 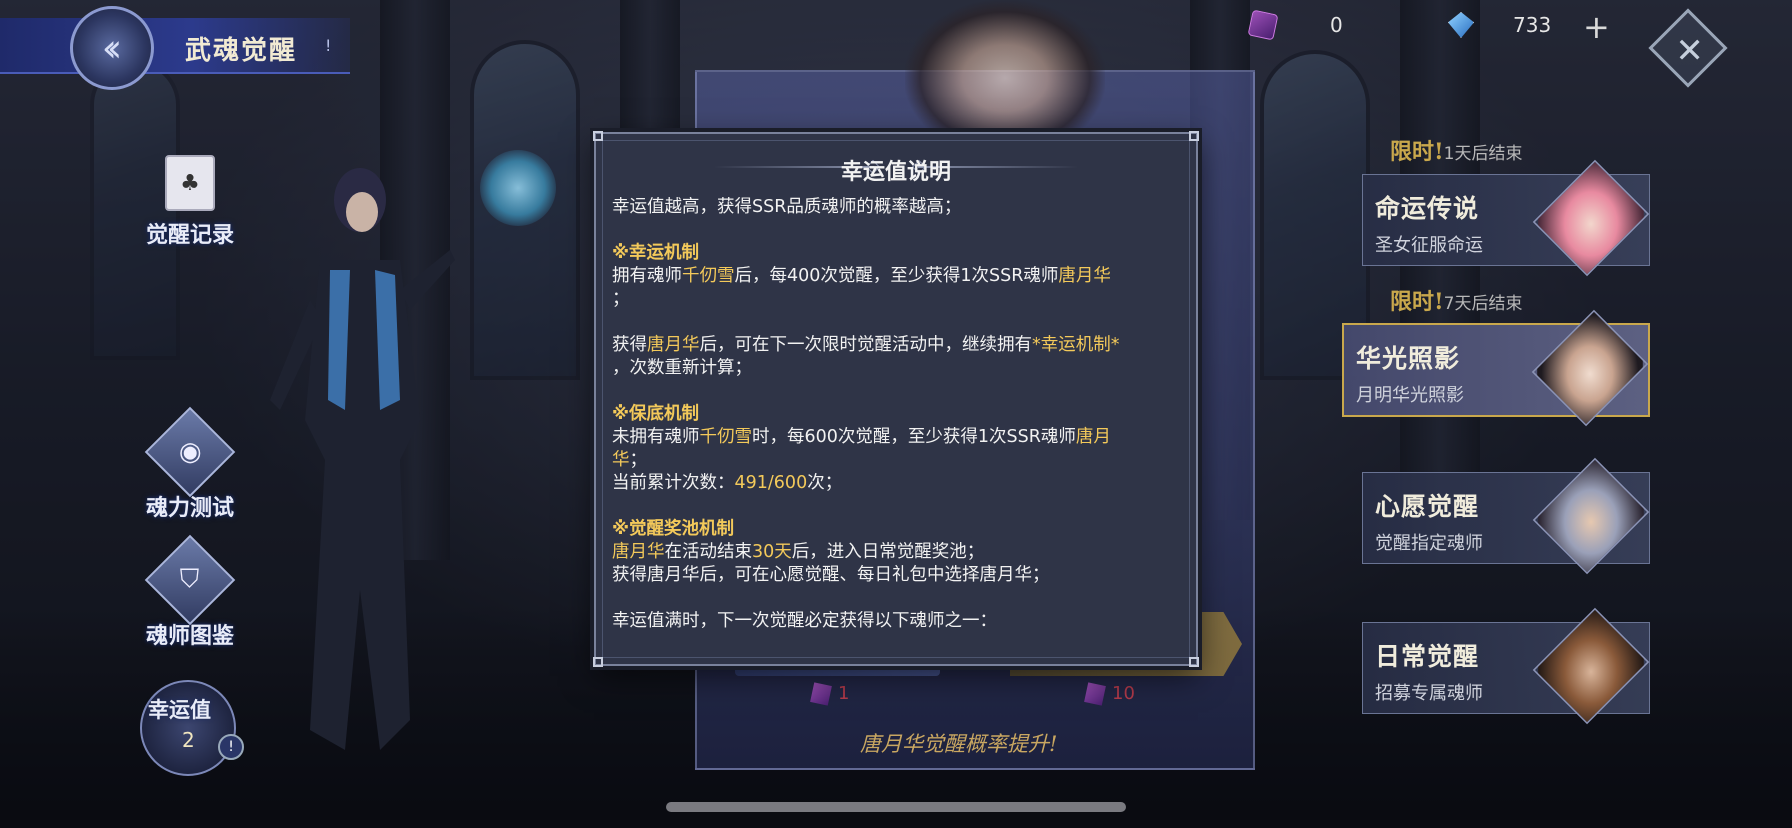 I want to click on ten-cost-value: 10, so click(x=1123, y=693).